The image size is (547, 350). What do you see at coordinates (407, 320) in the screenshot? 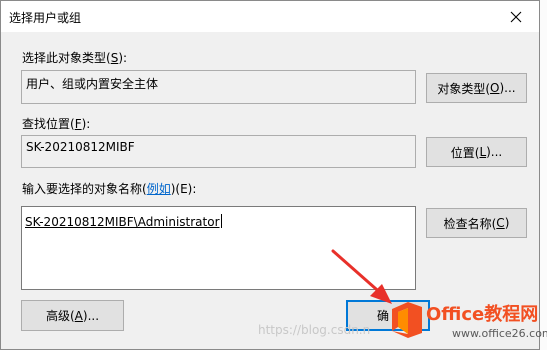
I see `office-icon` at bounding box center [407, 320].